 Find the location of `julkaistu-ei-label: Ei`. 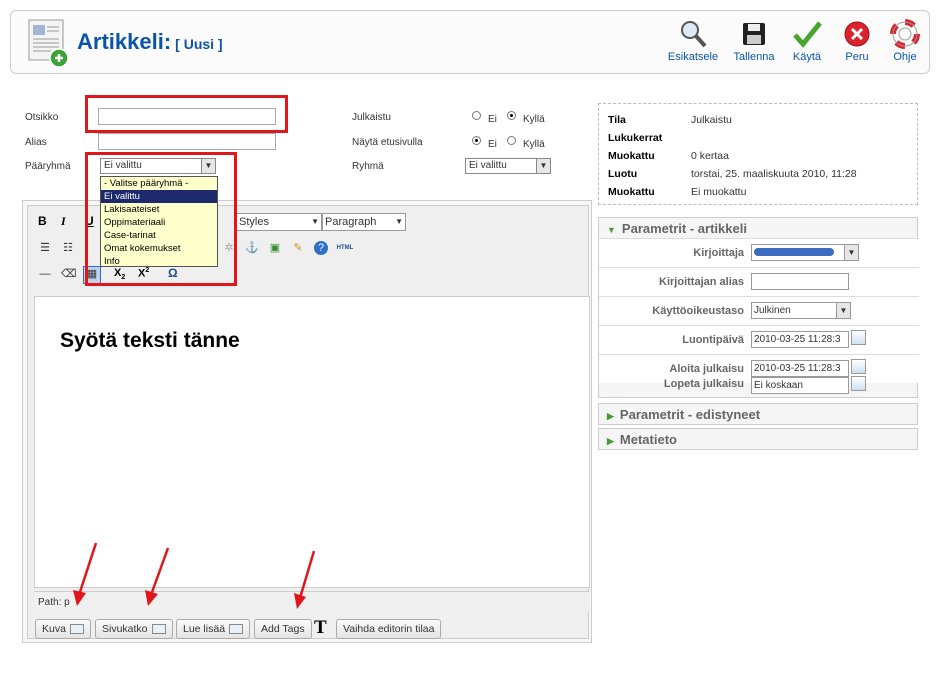

julkaistu-ei-label: Ei is located at coordinates (492, 119).